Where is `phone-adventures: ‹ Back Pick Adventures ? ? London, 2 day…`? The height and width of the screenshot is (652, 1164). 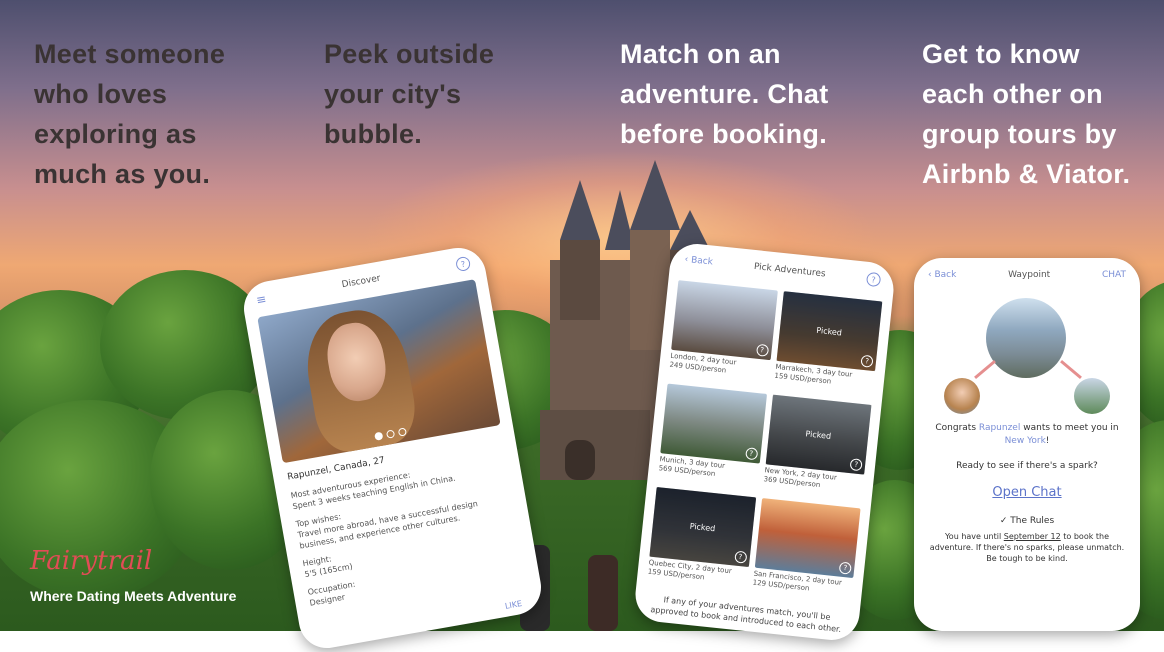 phone-adventures: ‹ Back Pick Adventures ? ? London, 2 day… is located at coordinates (764, 442).